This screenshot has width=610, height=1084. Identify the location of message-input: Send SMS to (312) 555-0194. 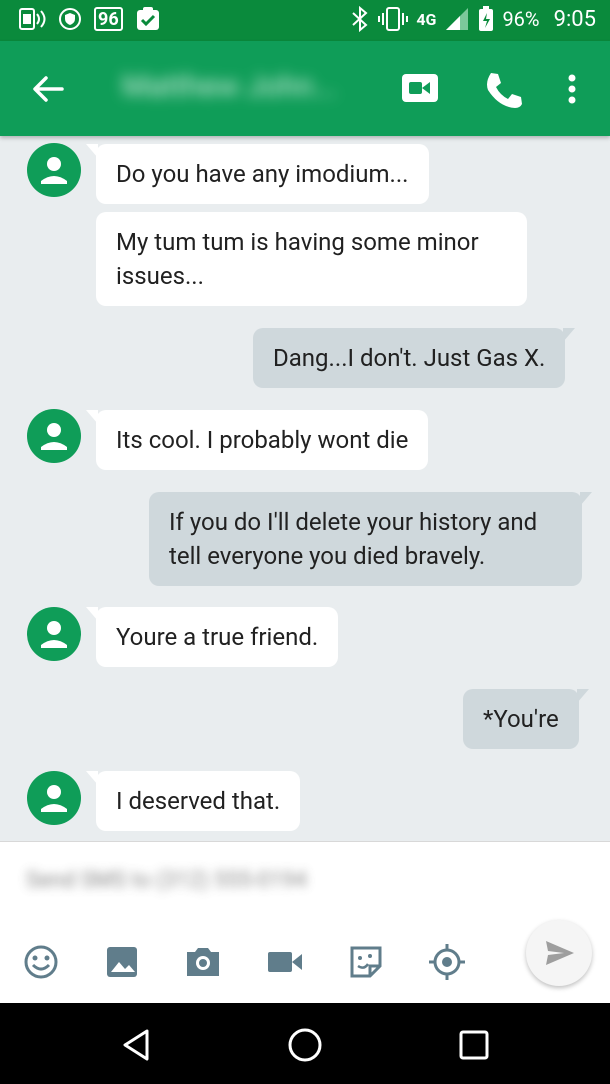
(166, 880).